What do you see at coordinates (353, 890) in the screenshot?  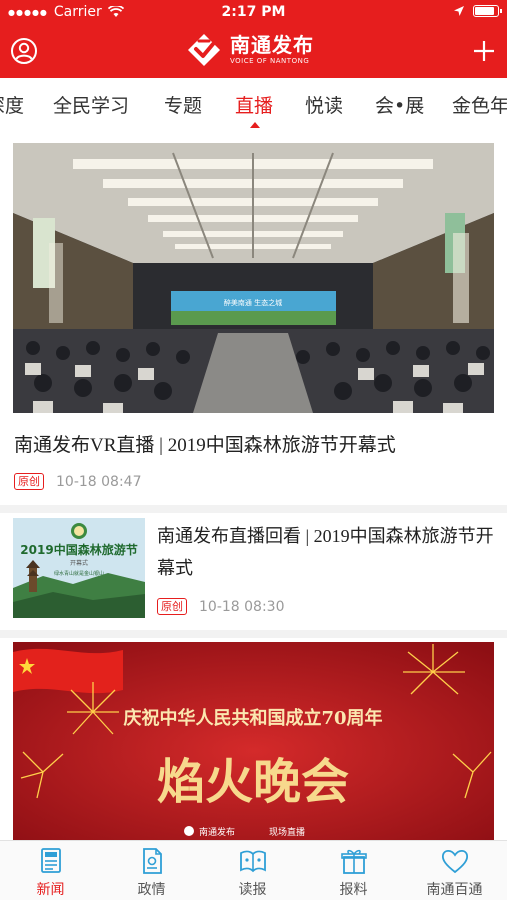 I see `bottom-tab-tipoff-label: 报料` at bounding box center [353, 890].